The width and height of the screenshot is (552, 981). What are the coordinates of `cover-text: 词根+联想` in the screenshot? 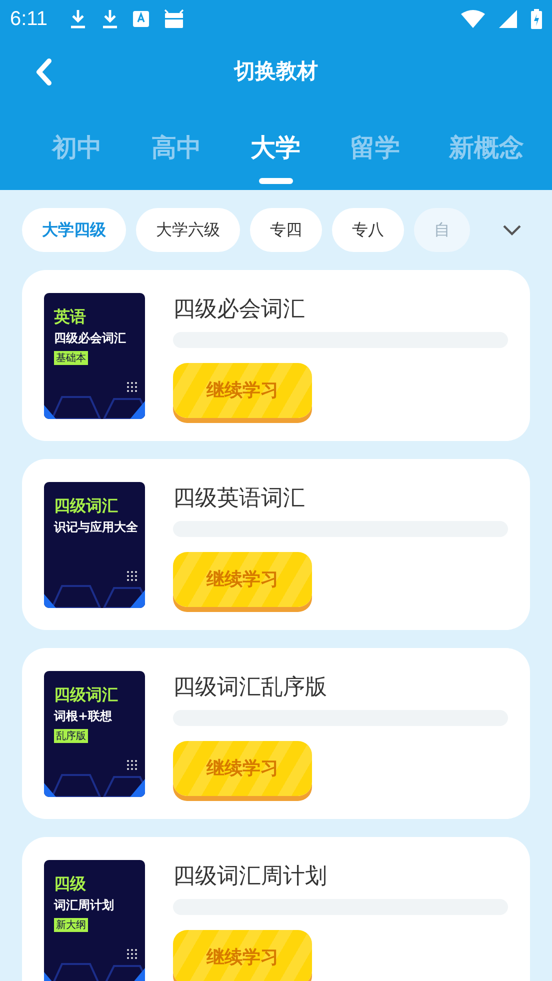 It's located at (83, 716).